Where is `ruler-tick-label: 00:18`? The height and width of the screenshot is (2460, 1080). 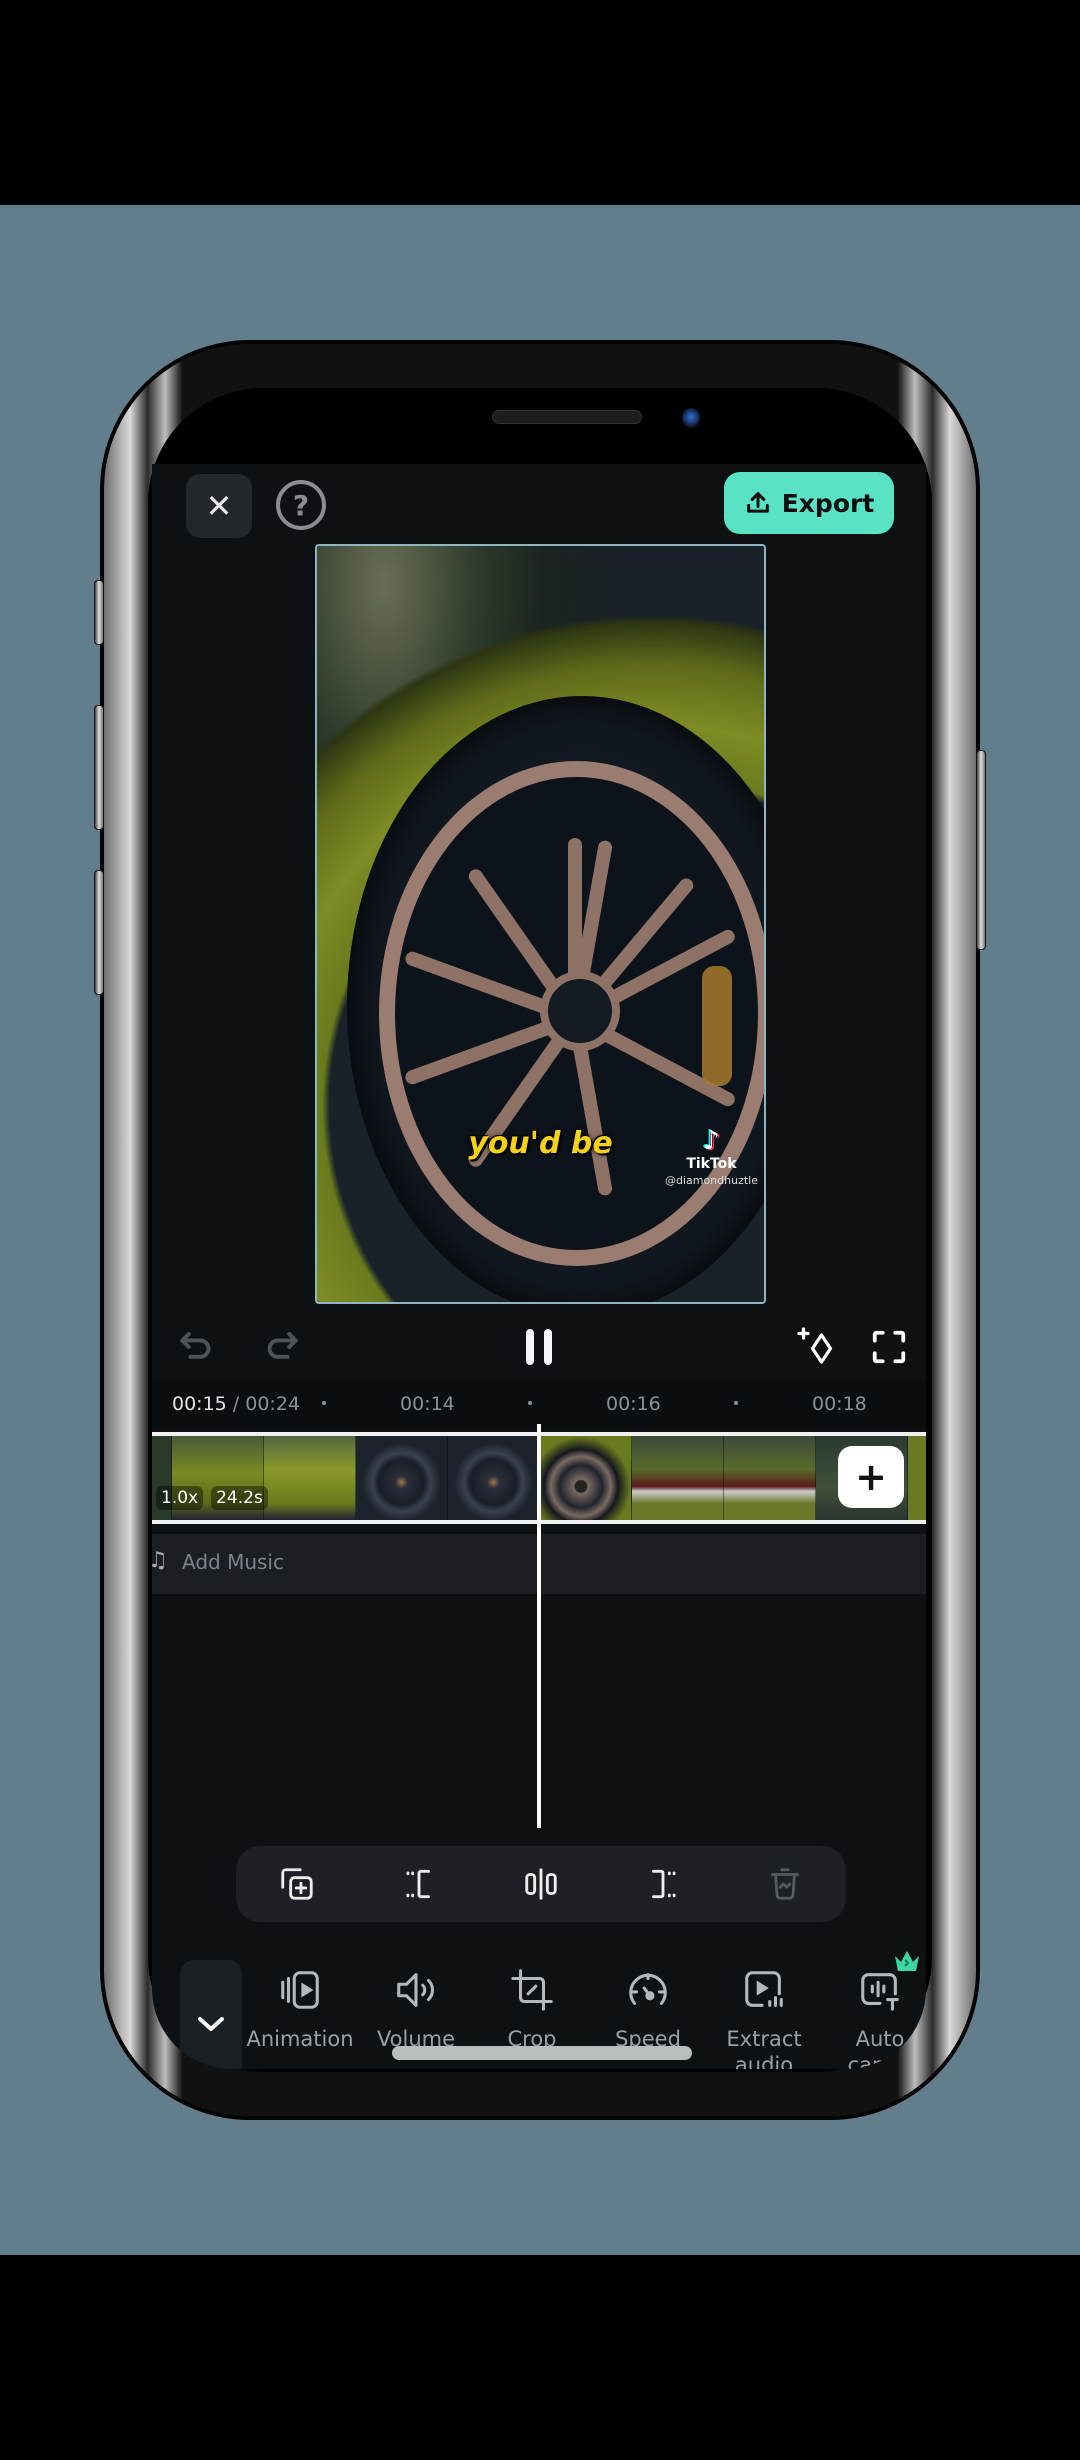
ruler-tick-label: 00:18 is located at coordinates (839, 1404).